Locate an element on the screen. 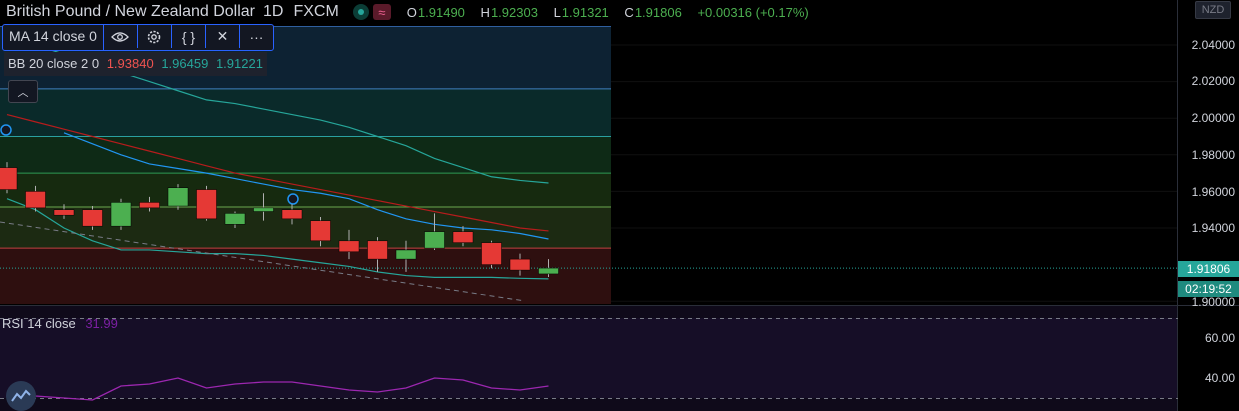  collapse-legend-button: ︿ is located at coordinates (23, 91).